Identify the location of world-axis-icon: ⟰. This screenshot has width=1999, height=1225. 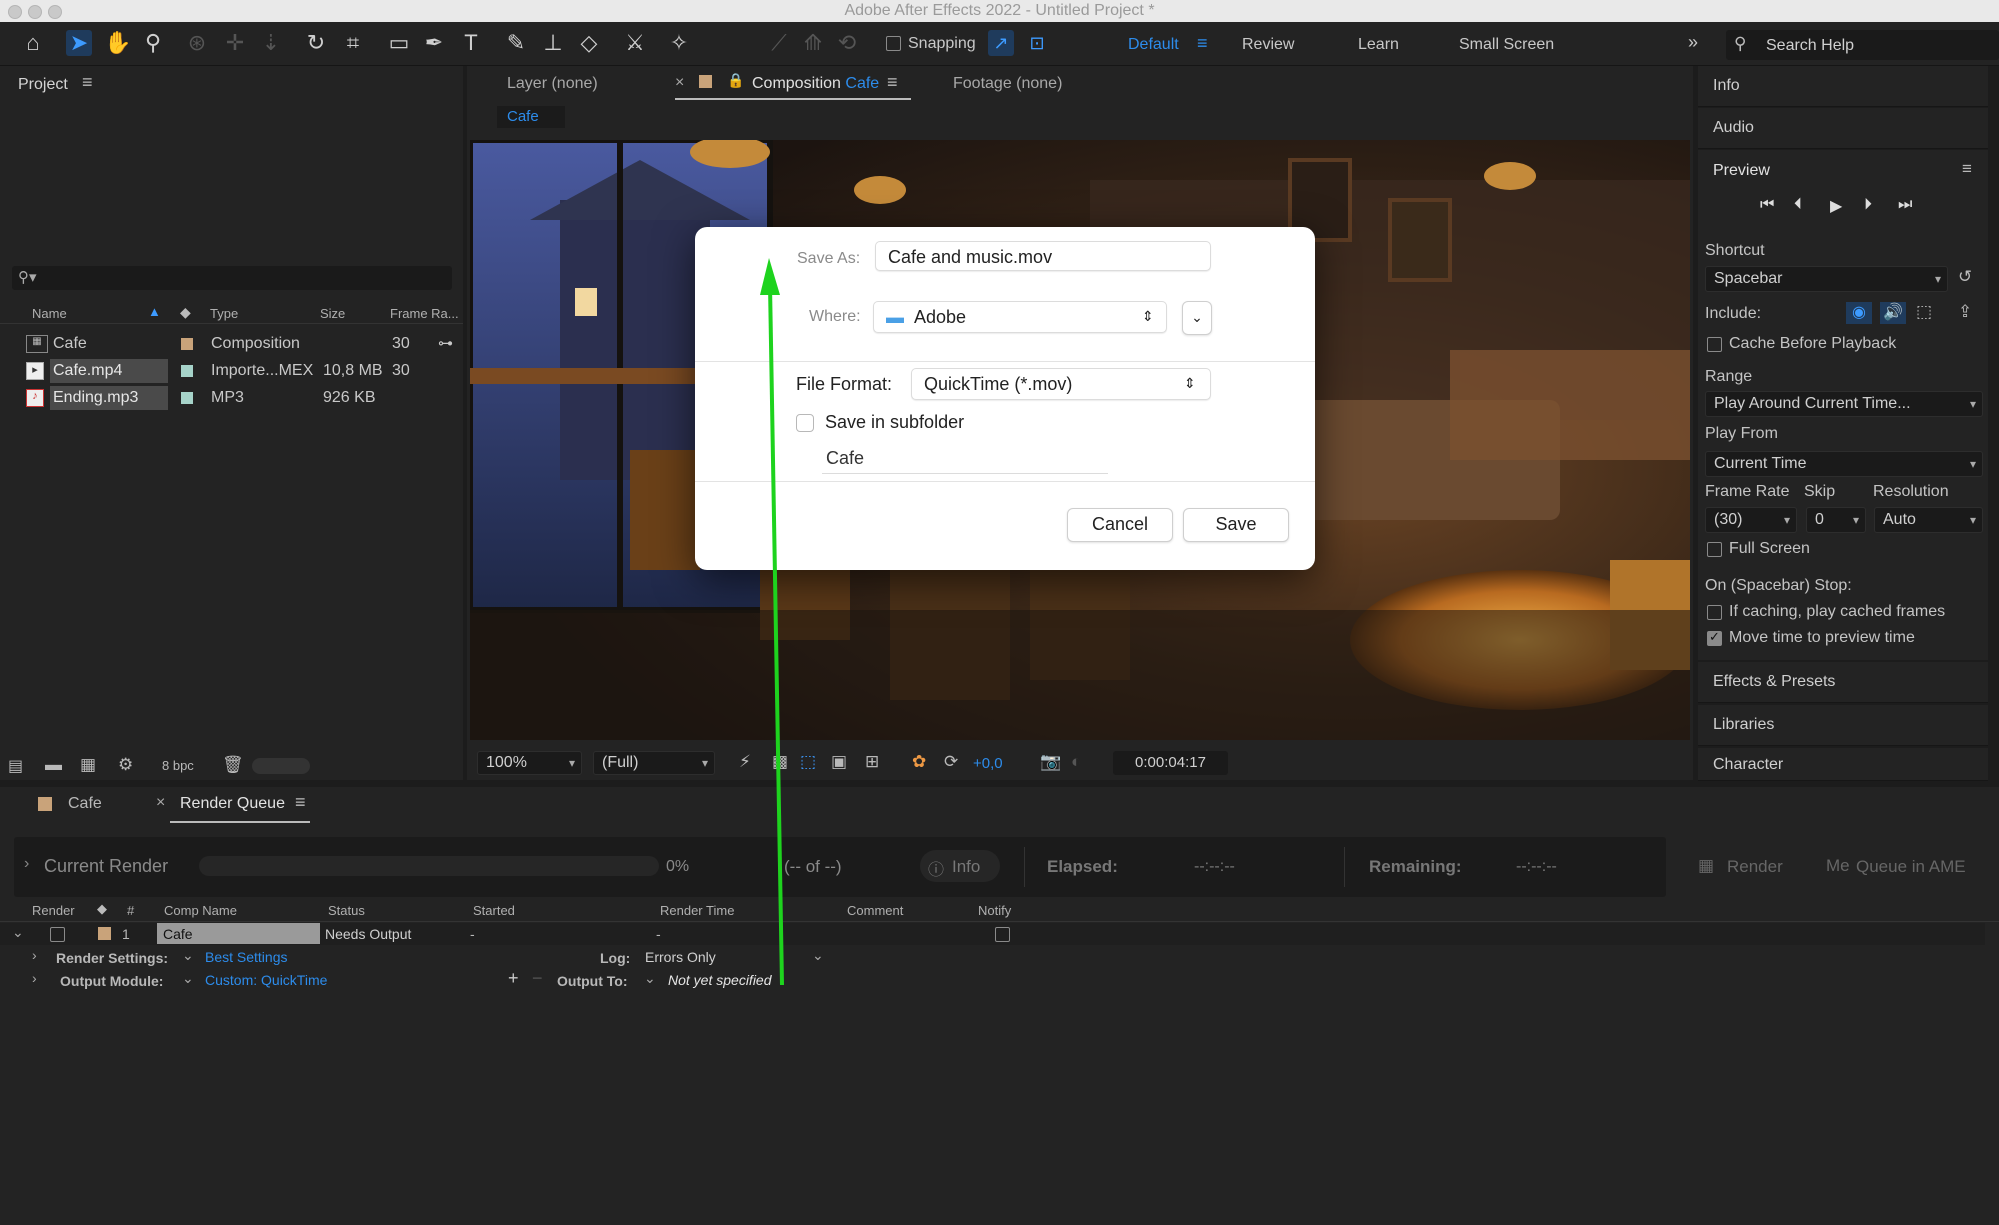
(813, 43).